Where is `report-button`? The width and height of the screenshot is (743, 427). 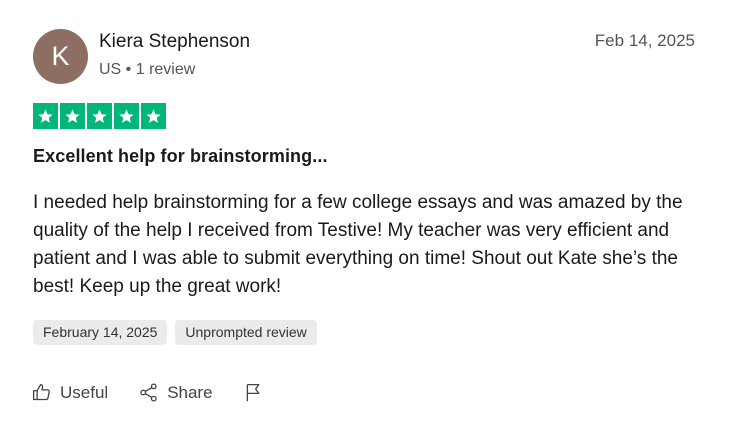
report-button is located at coordinates (253, 392).